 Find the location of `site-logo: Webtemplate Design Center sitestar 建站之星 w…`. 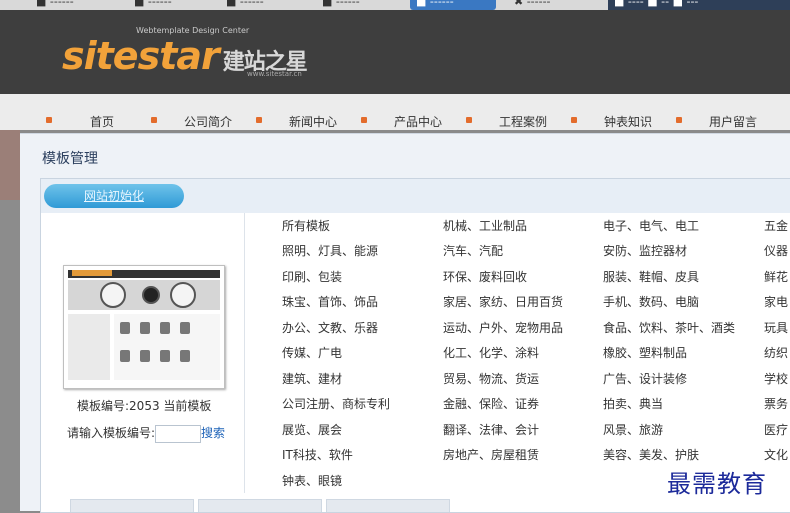

site-logo: Webtemplate Design Center sitestar 建站之星 w… is located at coordinates (185, 52).